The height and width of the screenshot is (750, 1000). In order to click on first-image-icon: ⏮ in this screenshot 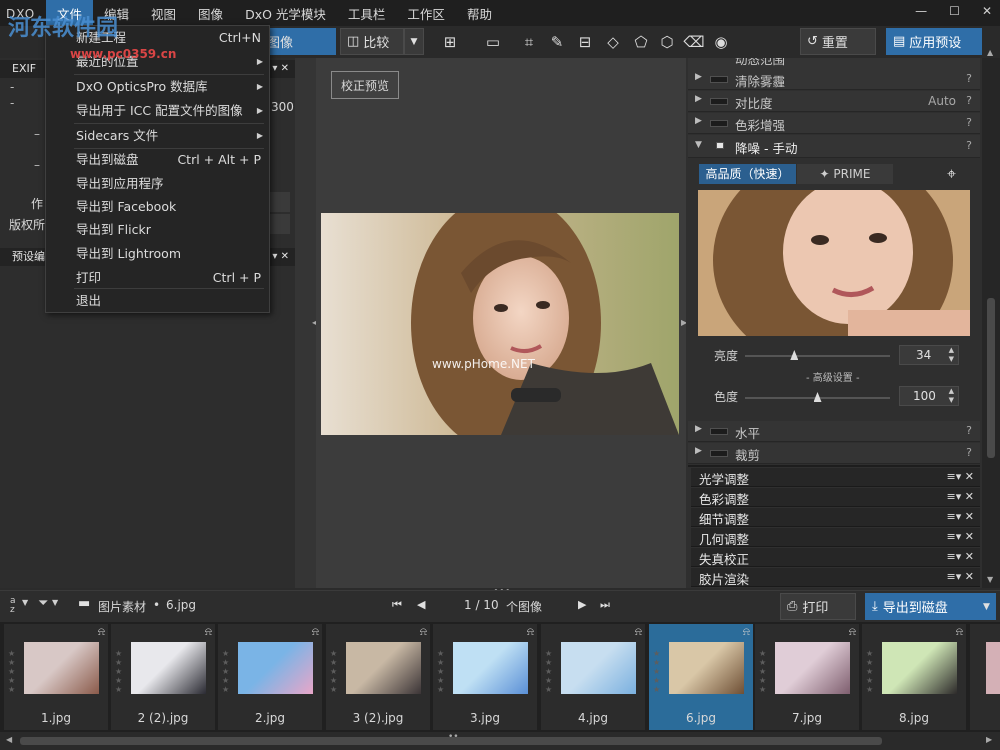, I will do `click(397, 605)`.